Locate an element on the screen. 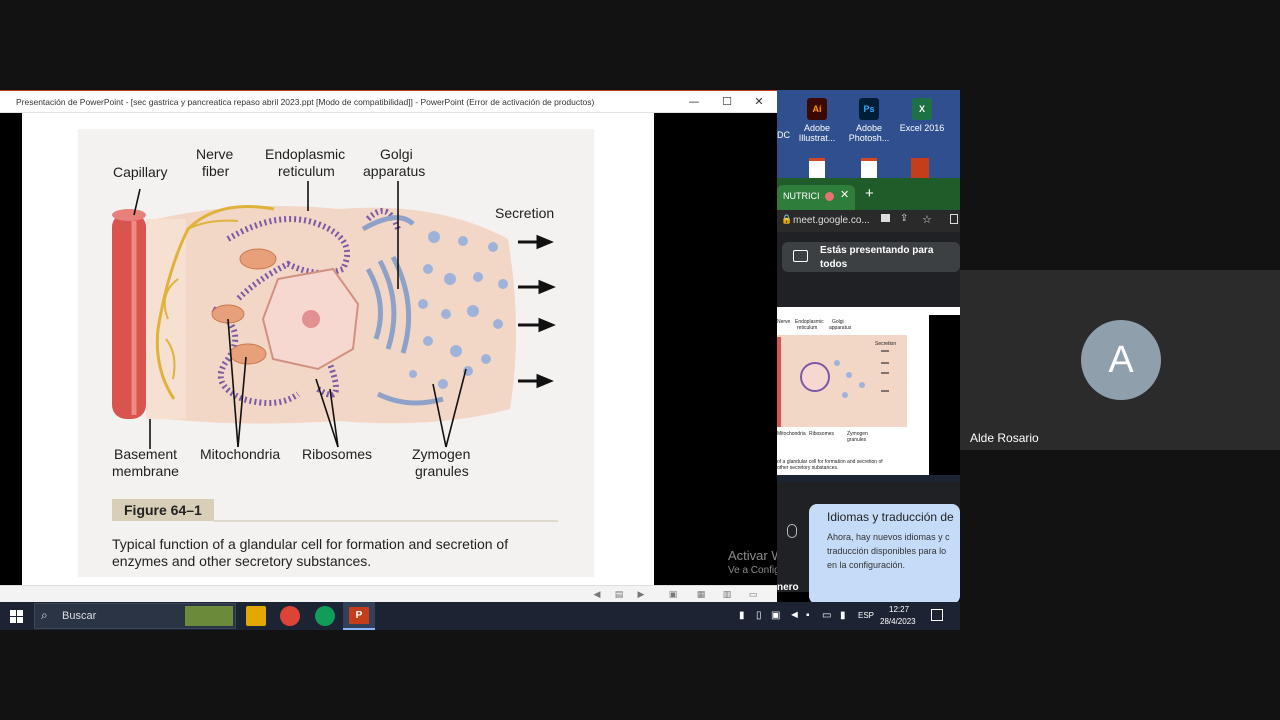  label-zymogen: Zymogen is located at coordinates (441, 454).